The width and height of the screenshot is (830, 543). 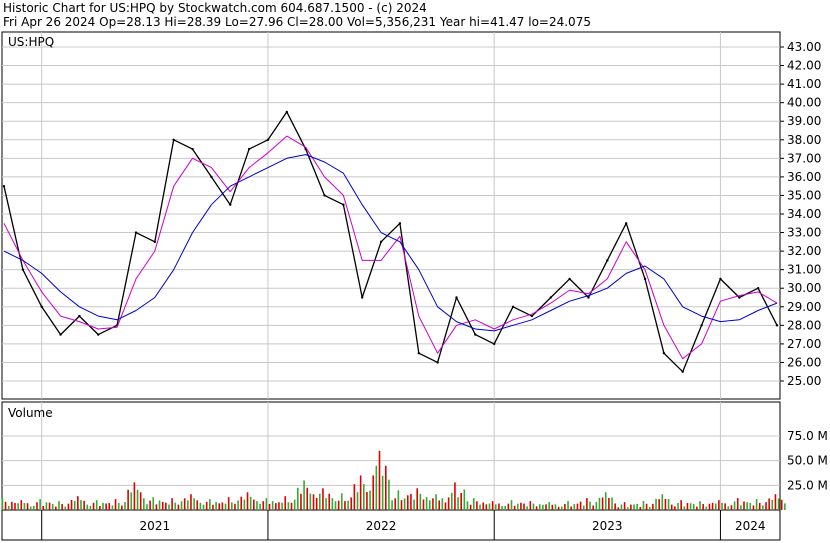 I want to click on price-tick-label: 33.00, so click(x=804, y=233).